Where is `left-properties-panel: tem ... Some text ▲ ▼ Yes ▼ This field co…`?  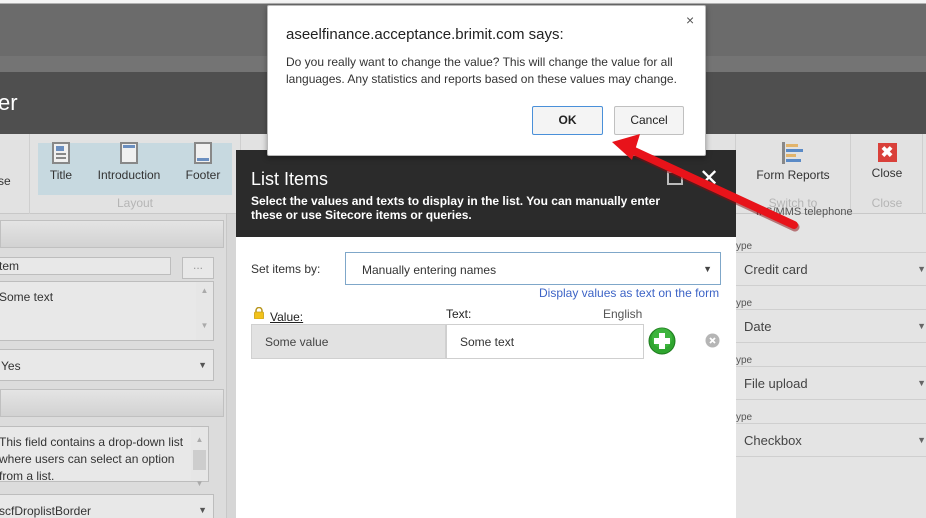
left-properties-panel: tem ... Some text ▲ ▼ Yes ▼ This field co… is located at coordinates (118, 366).